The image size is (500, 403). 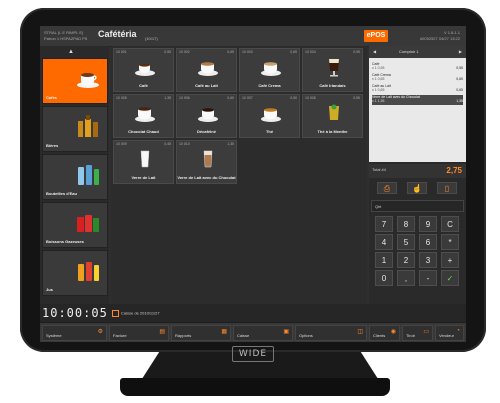 What do you see at coordinates (201, 333) in the screenshot?
I see `menu-rapports: Rapports ▦` at bounding box center [201, 333].